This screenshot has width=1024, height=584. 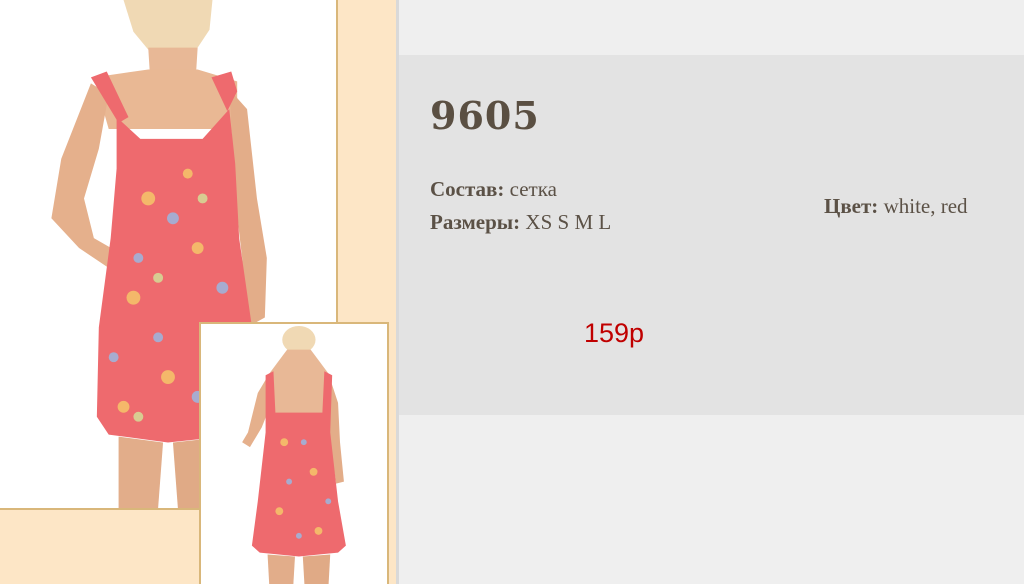 What do you see at coordinates (711, 27) in the screenshot?
I see `top-band` at bounding box center [711, 27].